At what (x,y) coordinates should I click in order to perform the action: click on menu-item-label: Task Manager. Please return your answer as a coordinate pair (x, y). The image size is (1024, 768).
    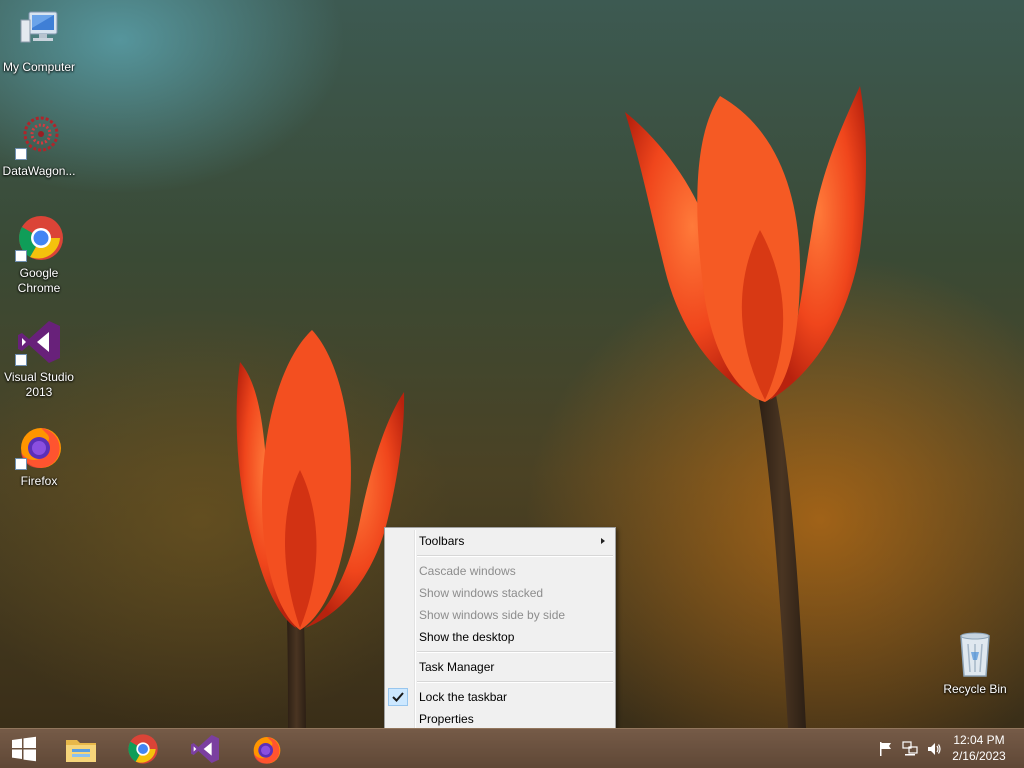
    Looking at the image, I should click on (457, 667).